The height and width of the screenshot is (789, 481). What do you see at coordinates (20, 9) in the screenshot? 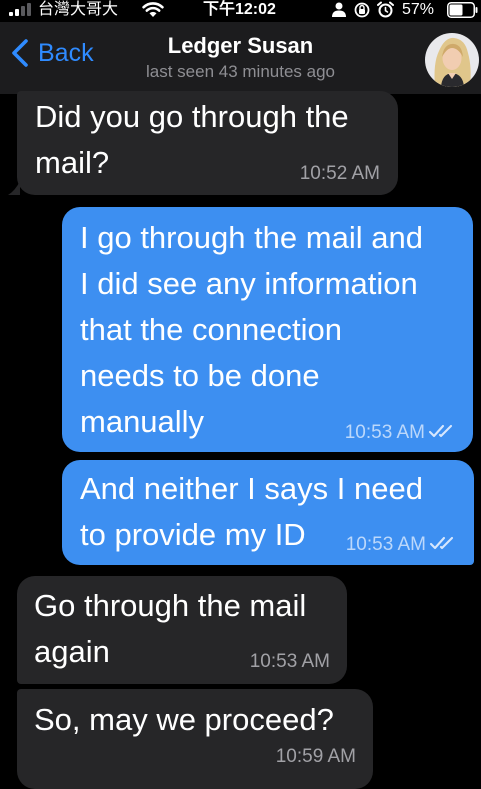
I see `signal-strength-icon` at bounding box center [20, 9].